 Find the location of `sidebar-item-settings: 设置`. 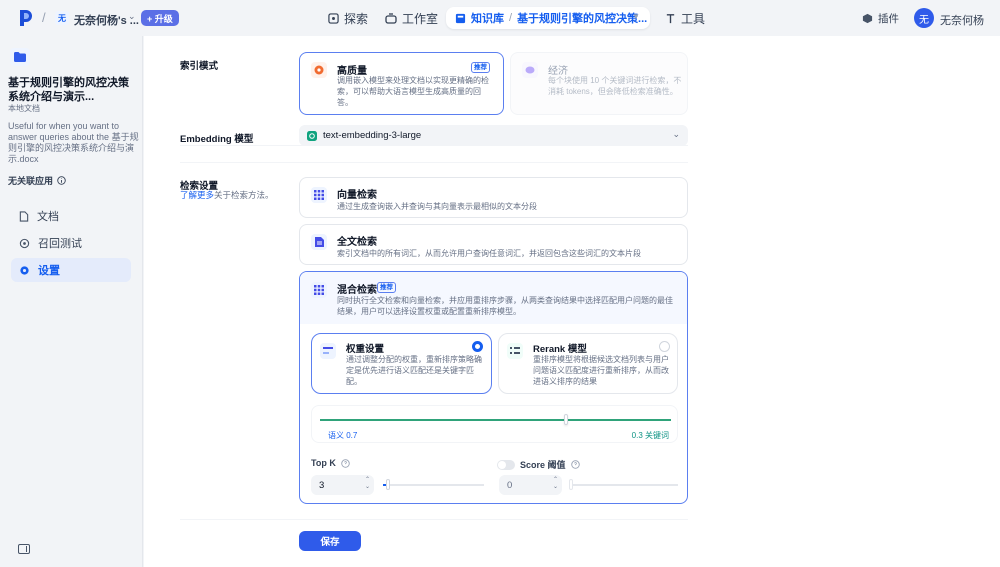

sidebar-item-settings: 设置 is located at coordinates (71, 270).